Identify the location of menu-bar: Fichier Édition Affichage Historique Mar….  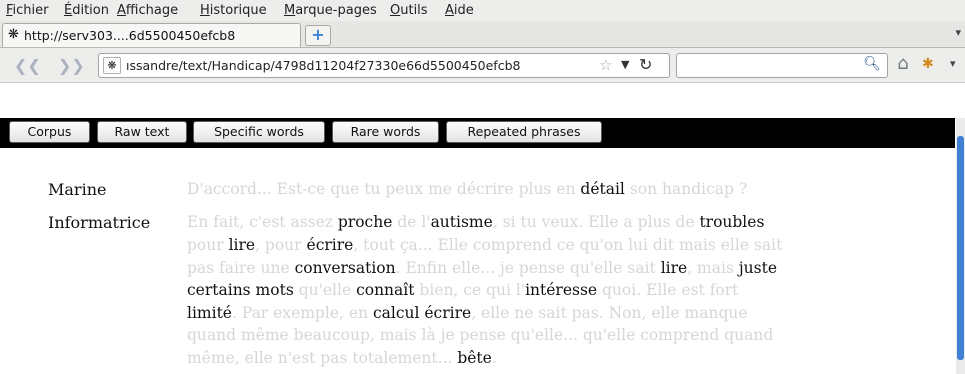
(482, 10).